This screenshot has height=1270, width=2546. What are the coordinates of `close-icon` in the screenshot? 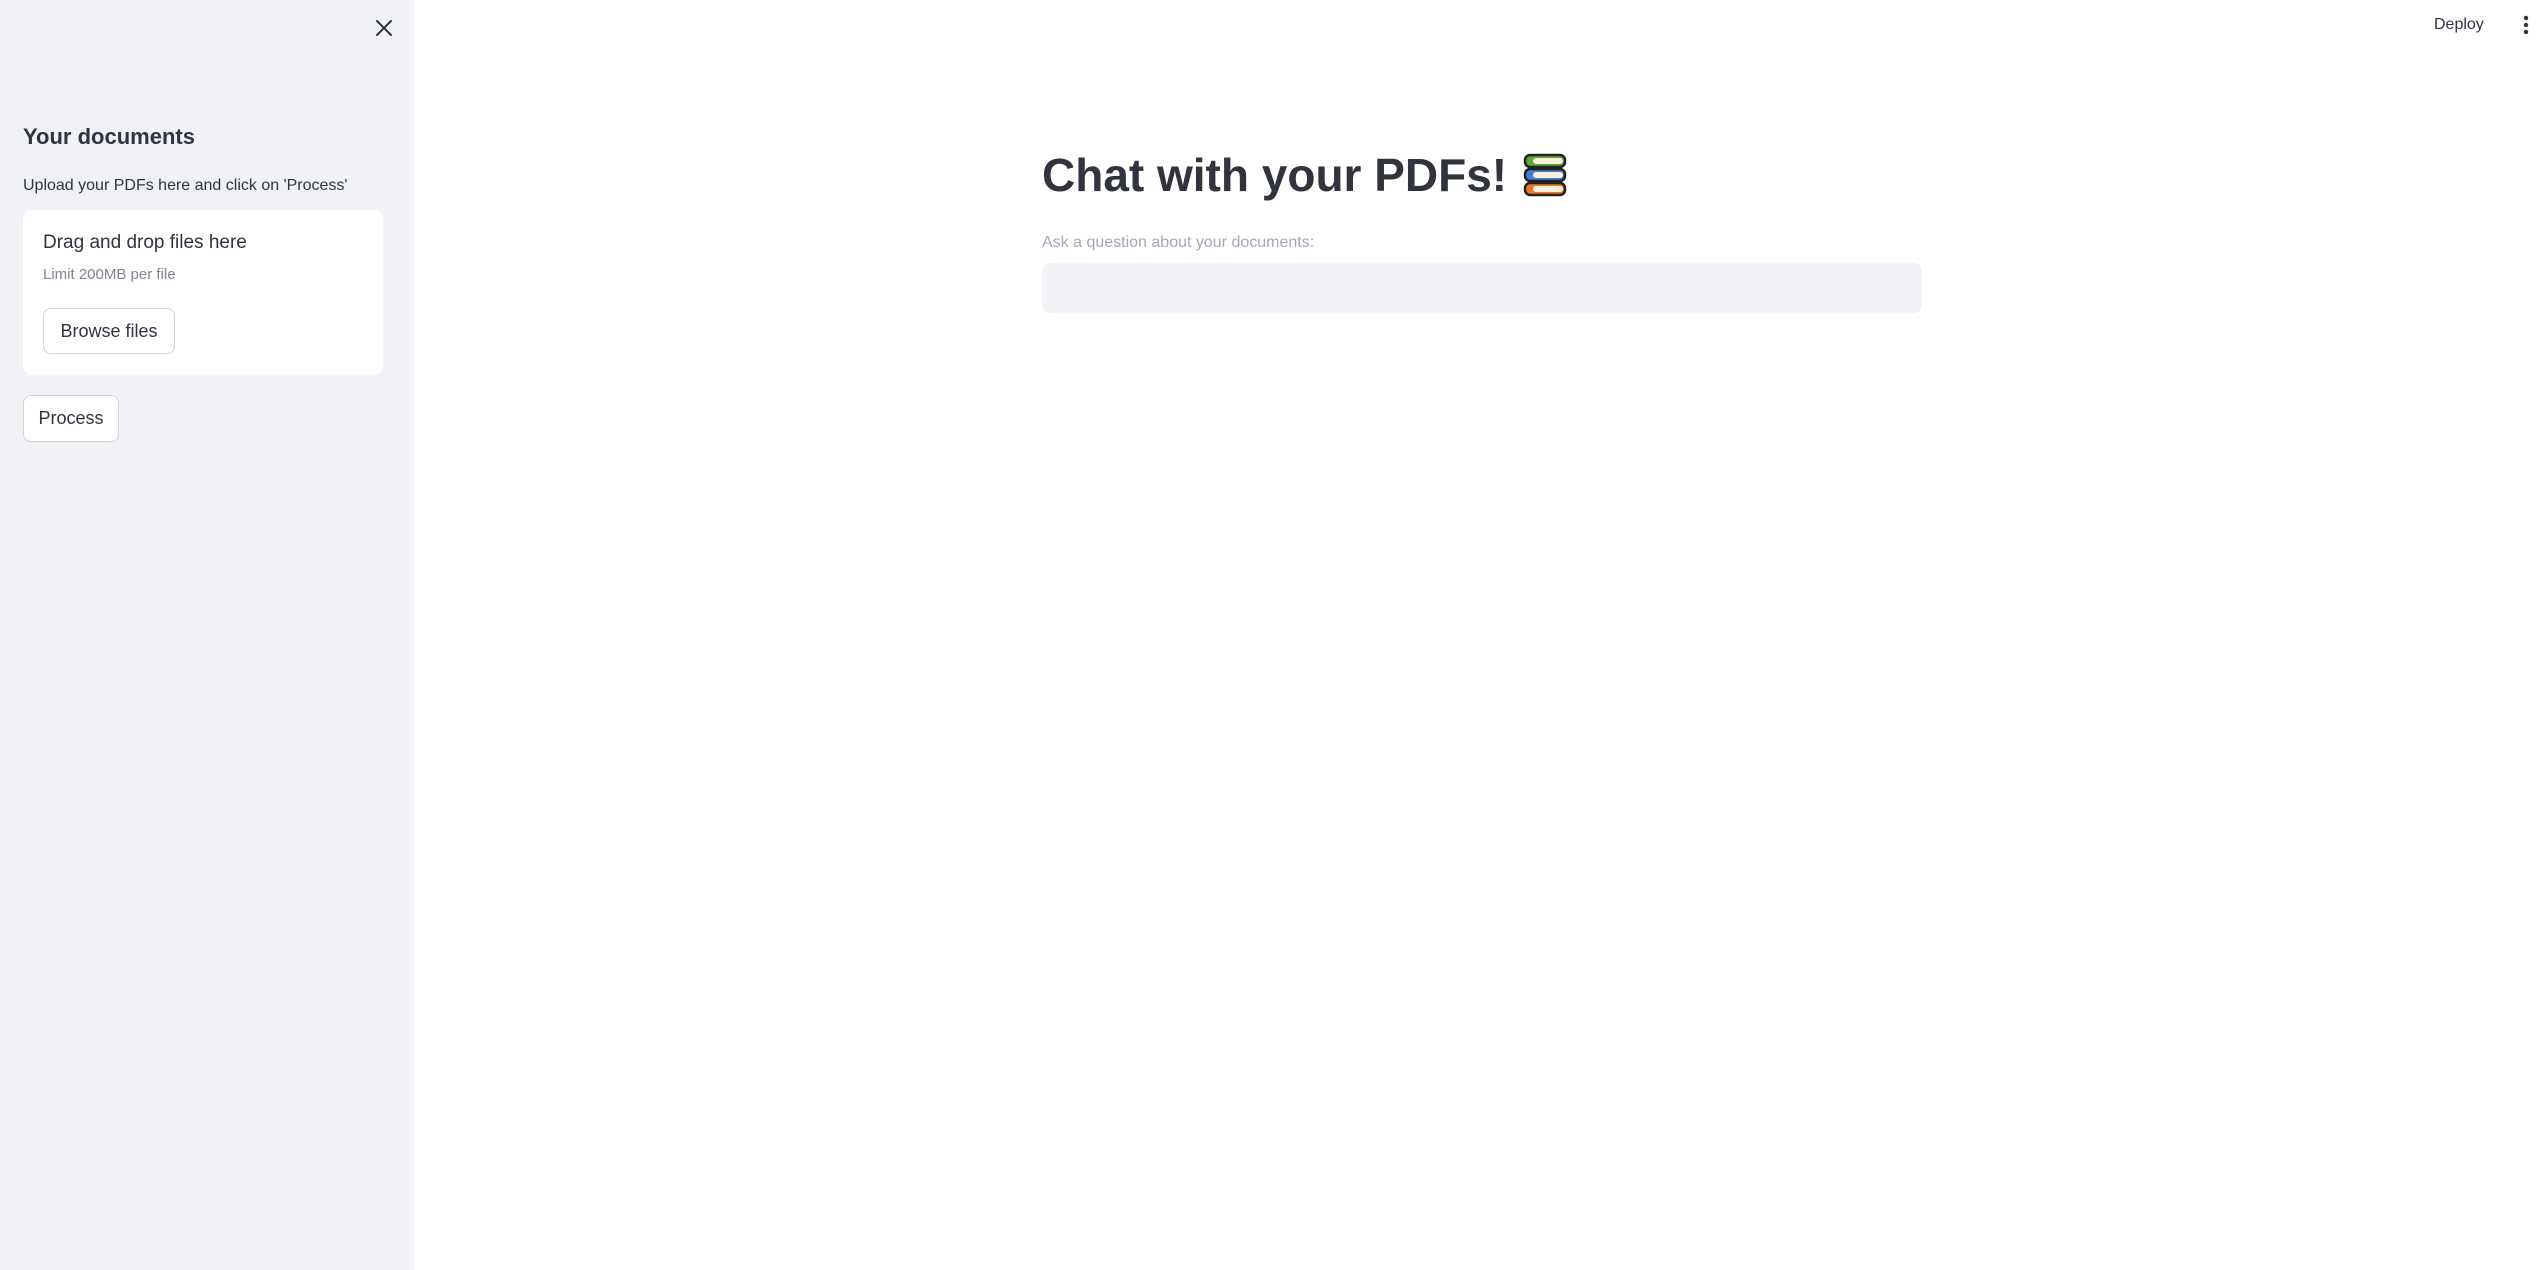 It's located at (384, 28).